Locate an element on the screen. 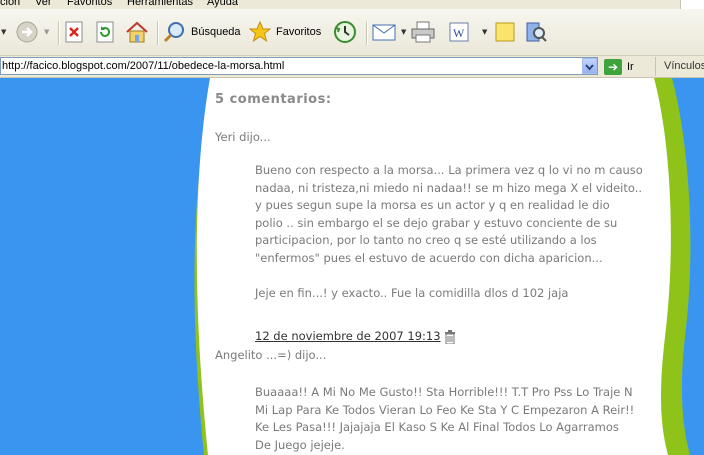  forward-button: ▼ is located at coordinates (32, 32).